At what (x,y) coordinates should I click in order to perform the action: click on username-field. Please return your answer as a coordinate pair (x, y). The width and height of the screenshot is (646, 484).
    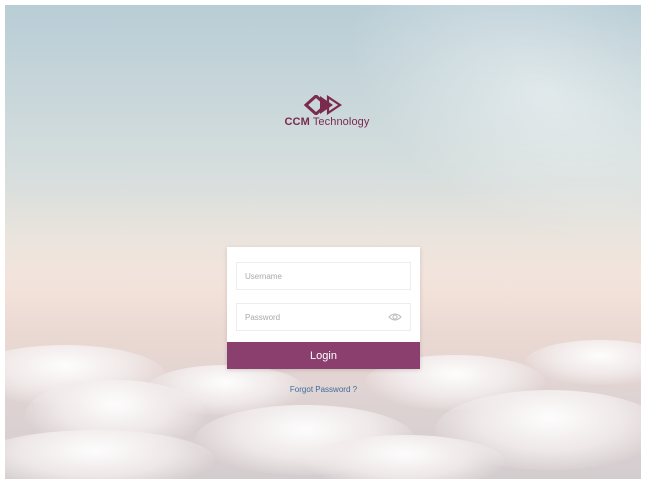
    Looking at the image, I should click on (323, 276).